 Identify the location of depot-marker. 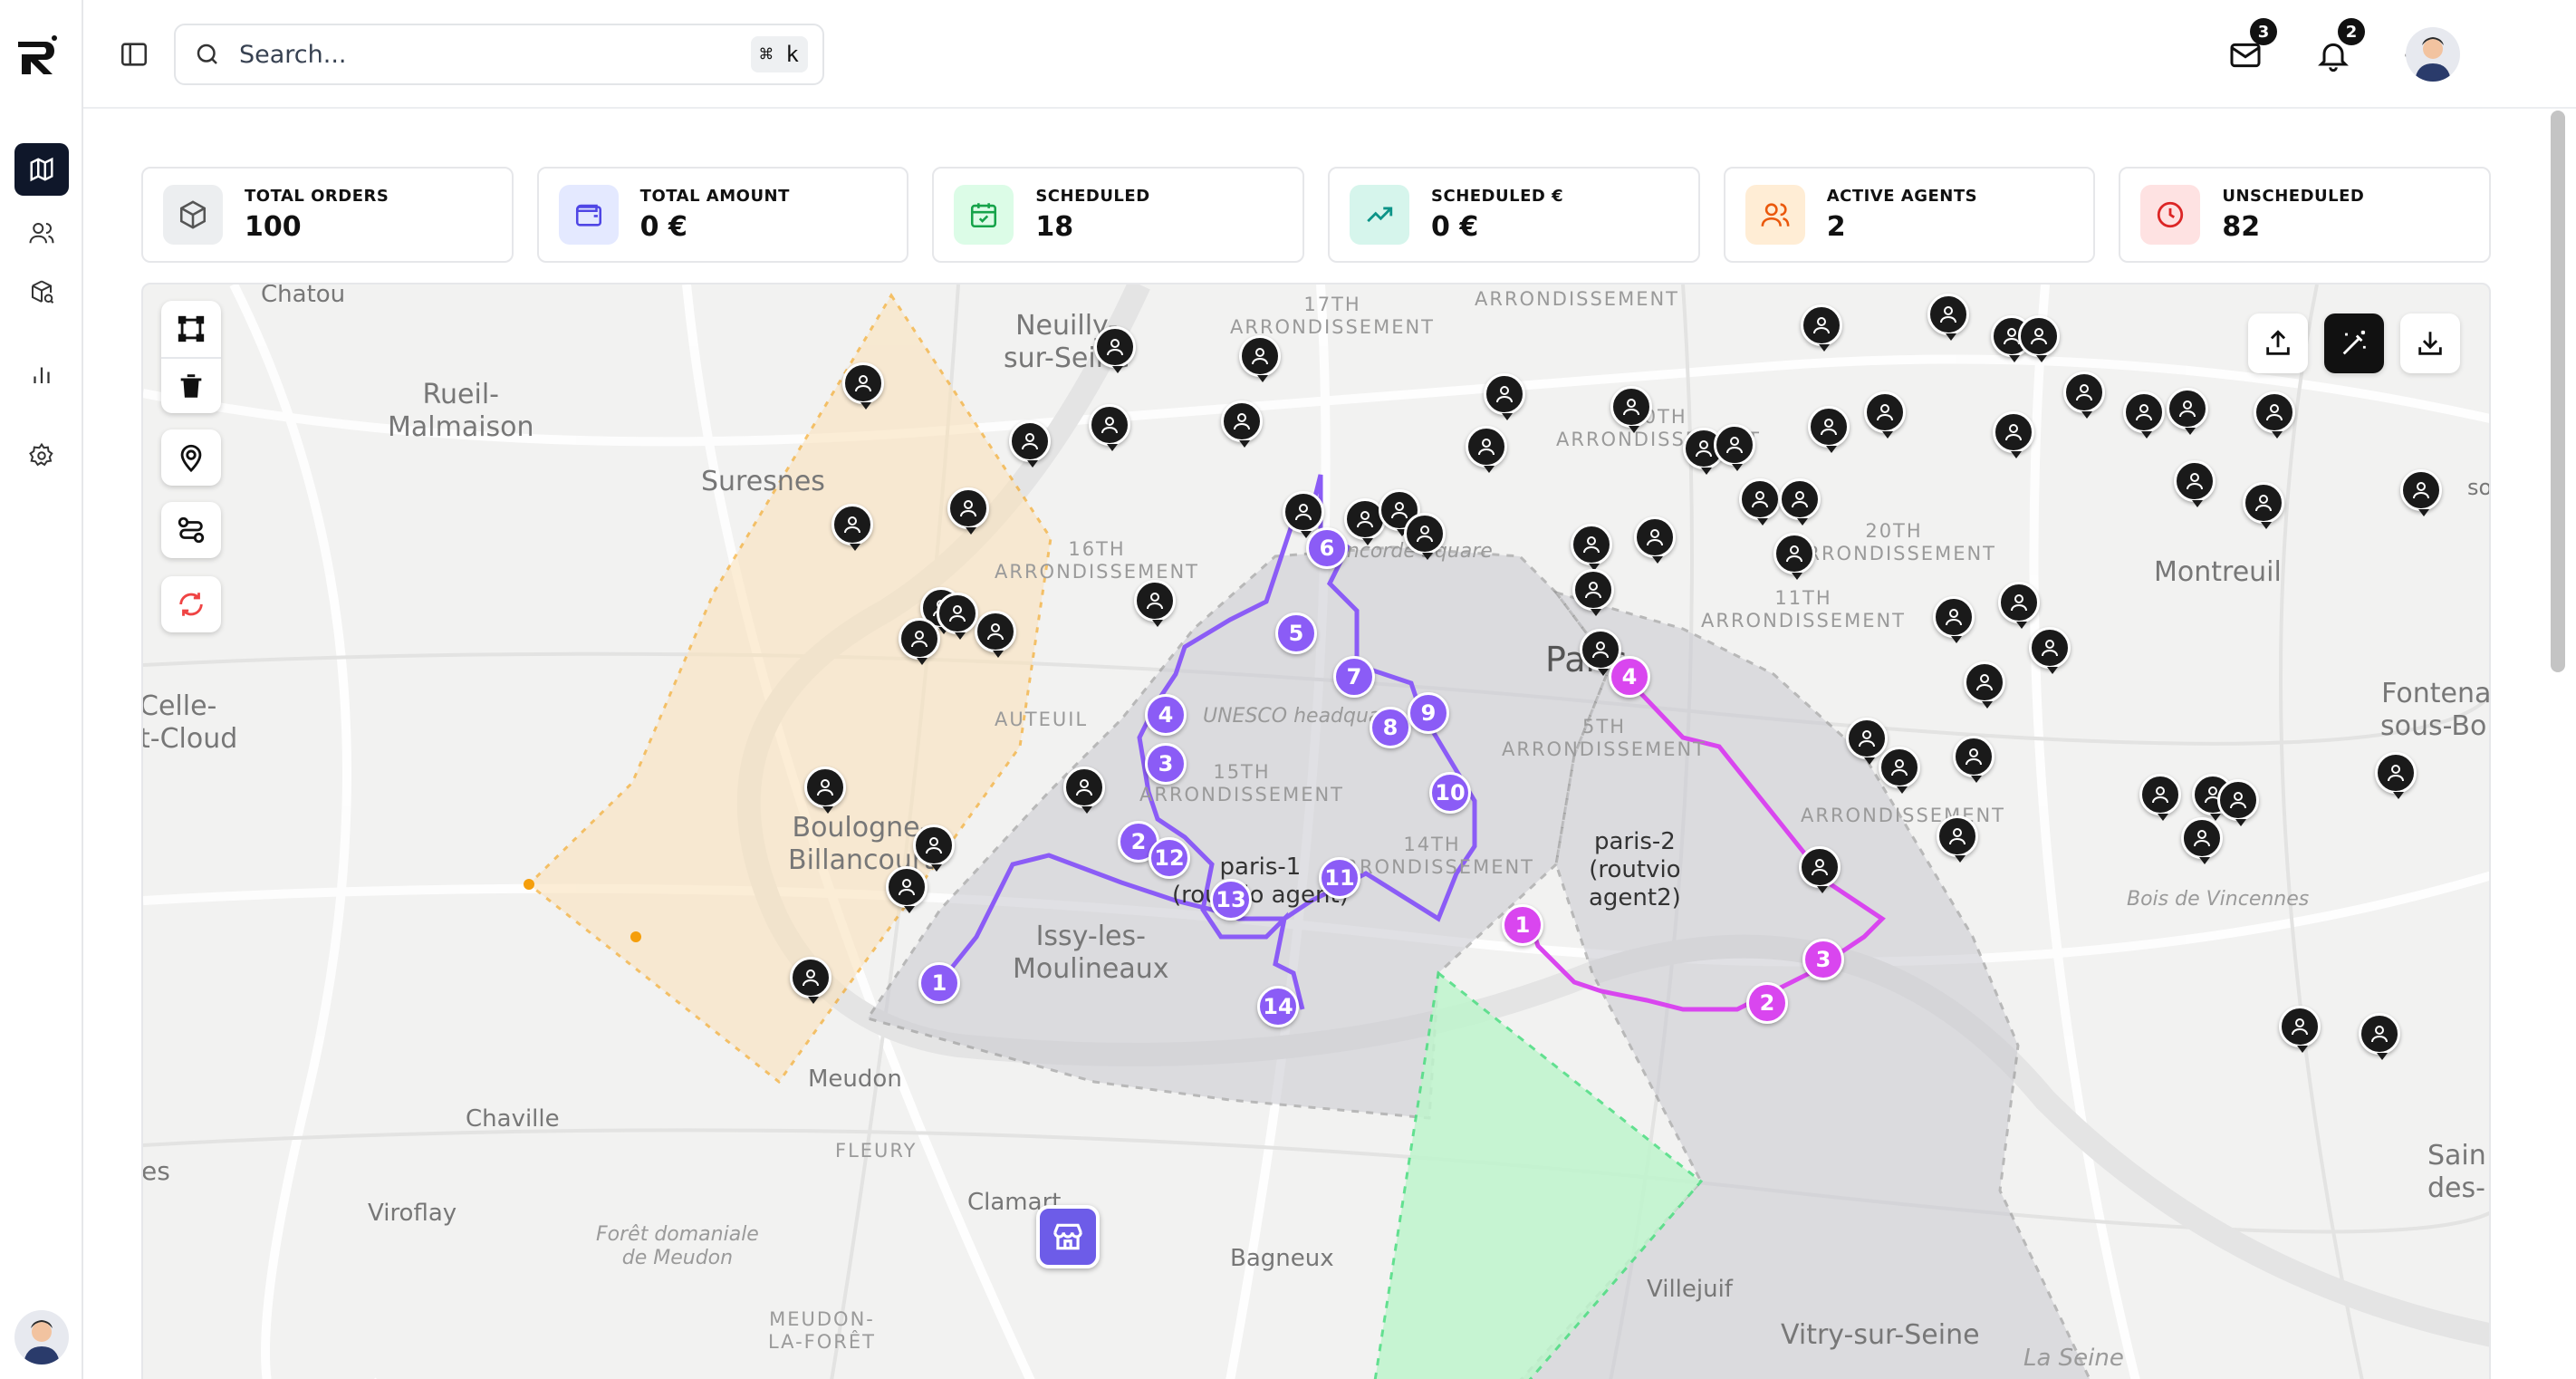
(1068, 1236).